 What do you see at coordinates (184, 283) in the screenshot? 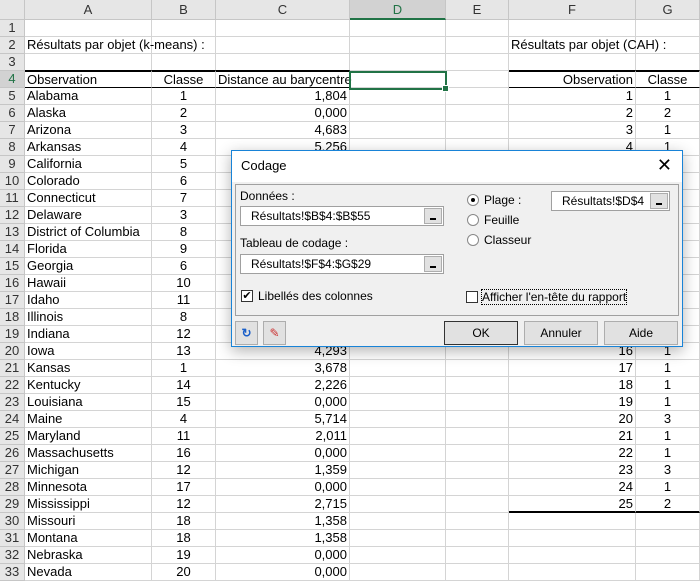
I see `cell-b16: 10` at bounding box center [184, 283].